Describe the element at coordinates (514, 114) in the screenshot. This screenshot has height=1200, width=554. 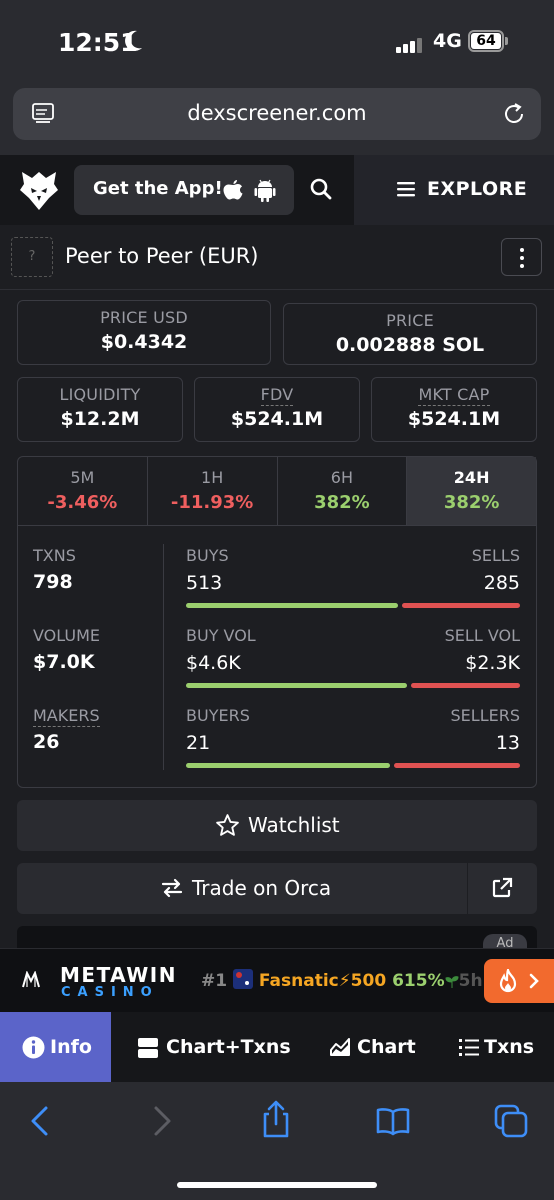
I see `reload-icon` at that location.